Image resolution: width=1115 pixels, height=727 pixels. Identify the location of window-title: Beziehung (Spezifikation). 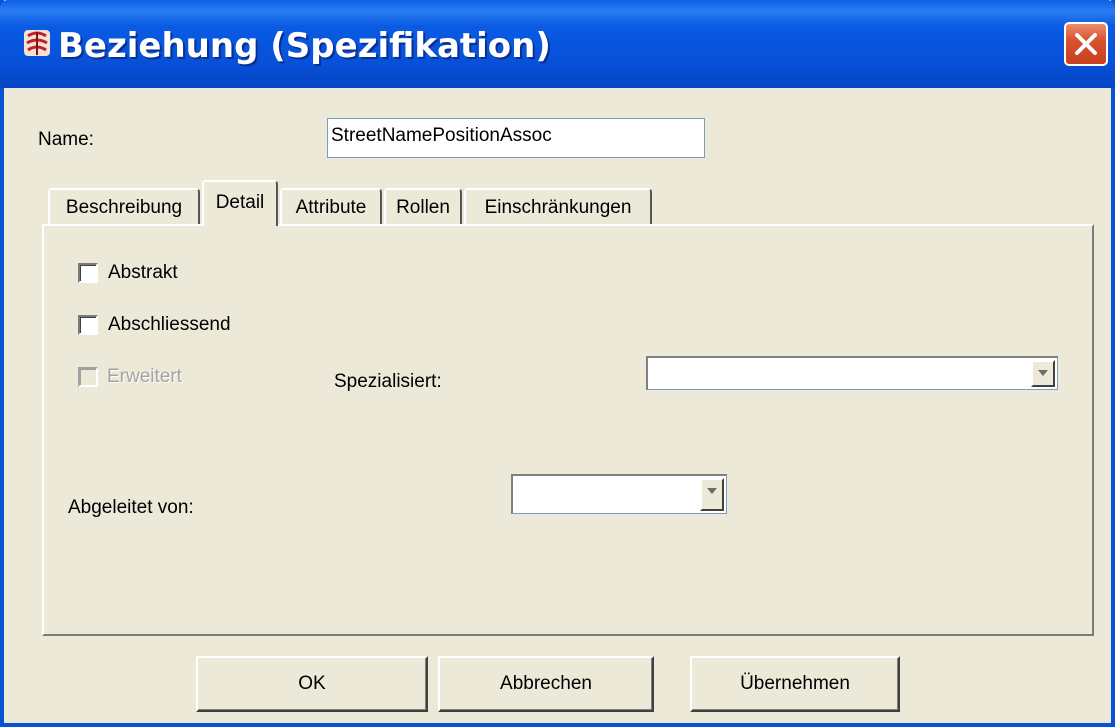
(304, 46).